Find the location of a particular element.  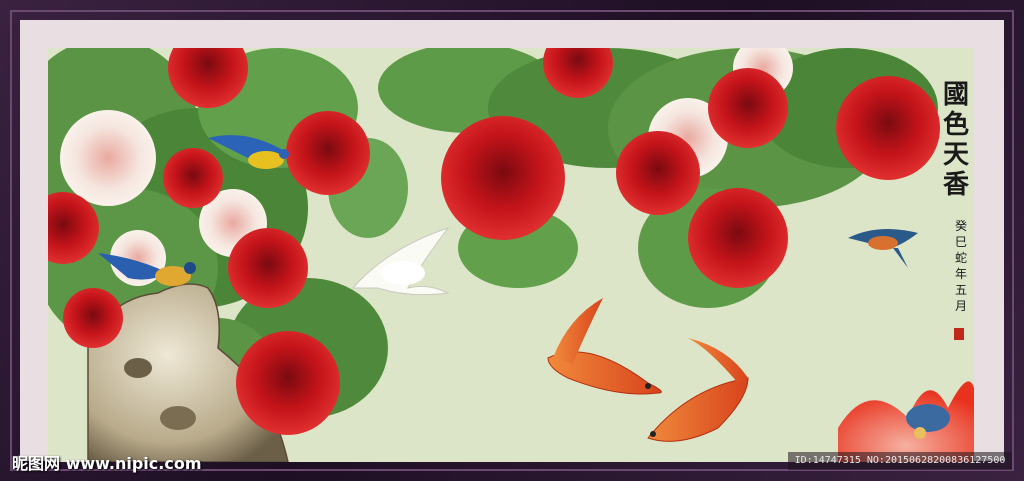

inscription-char: 癸 is located at coordinates (961, 226).